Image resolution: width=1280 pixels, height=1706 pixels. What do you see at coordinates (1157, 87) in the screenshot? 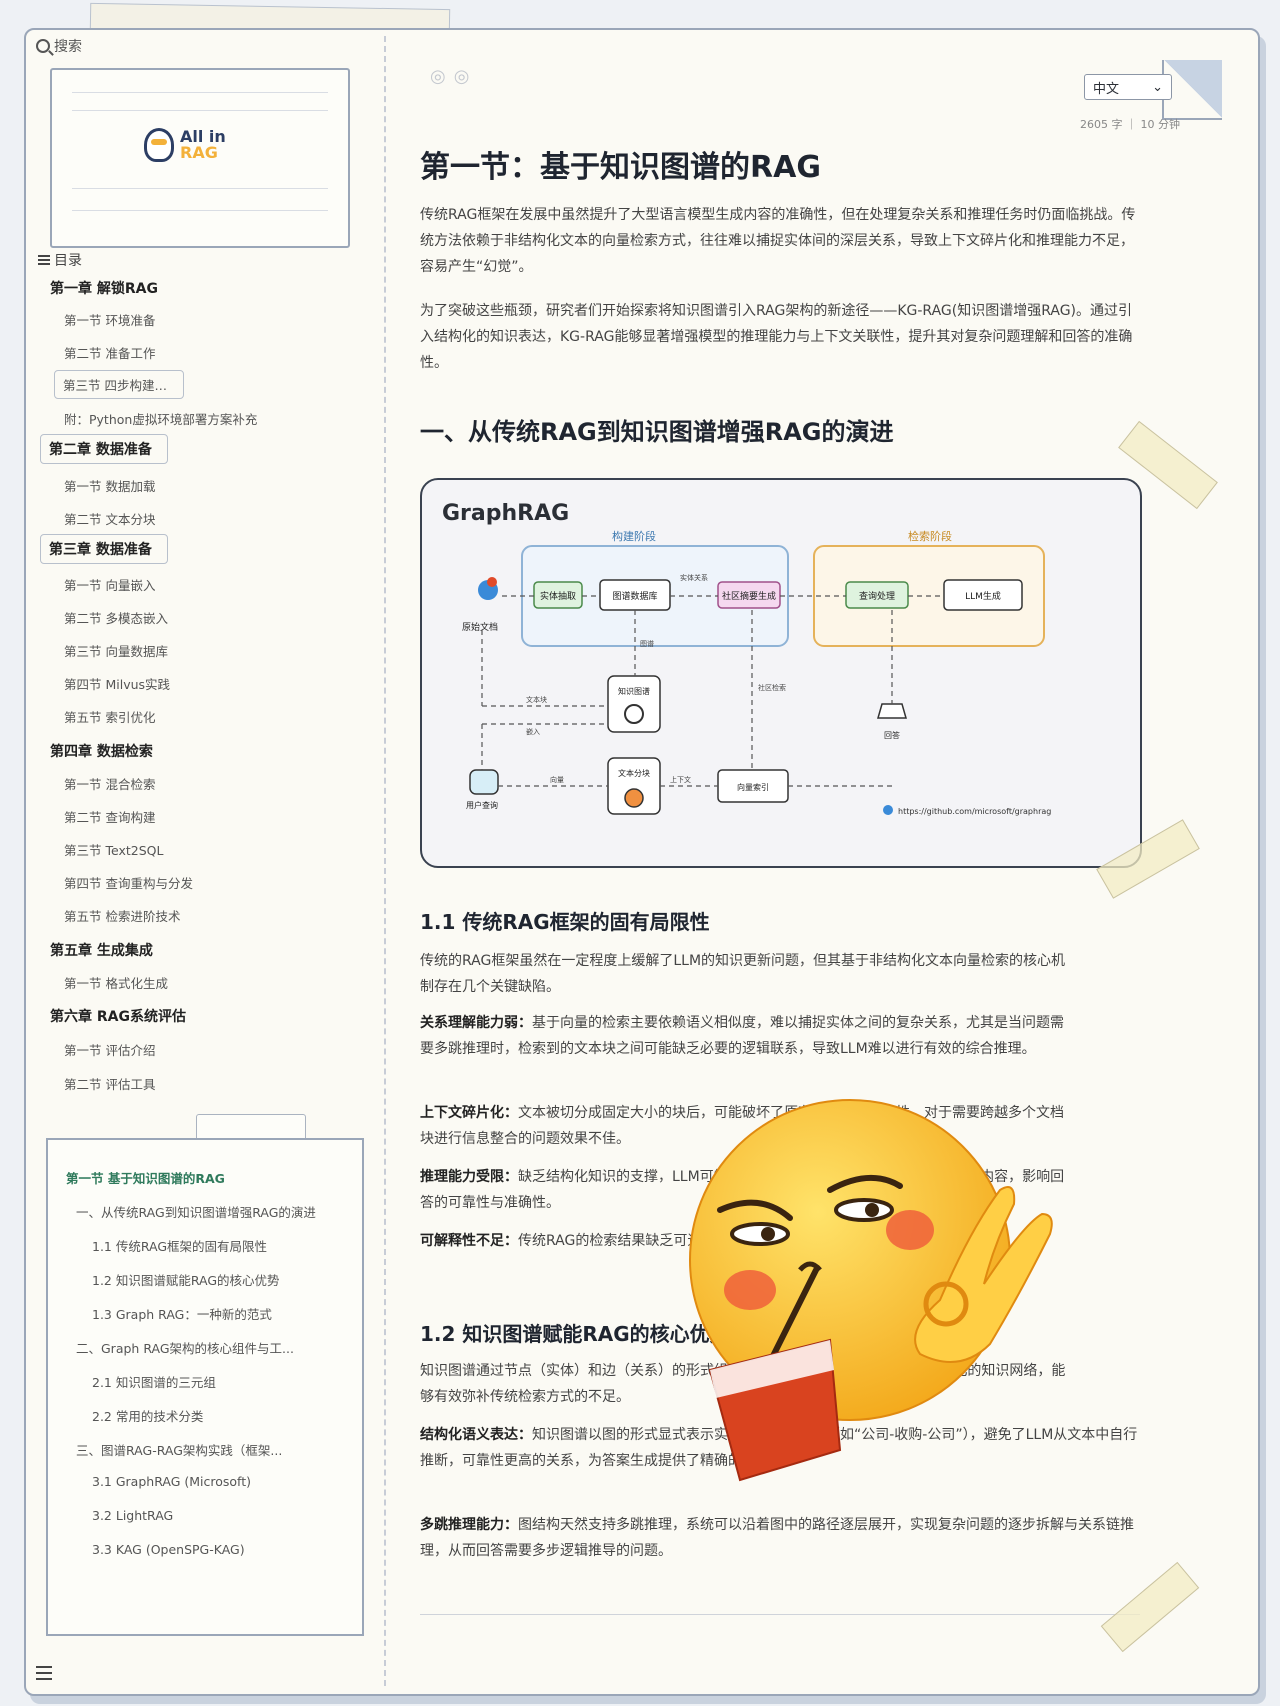
I see `chevron-down-icon: ⌄` at bounding box center [1157, 87].